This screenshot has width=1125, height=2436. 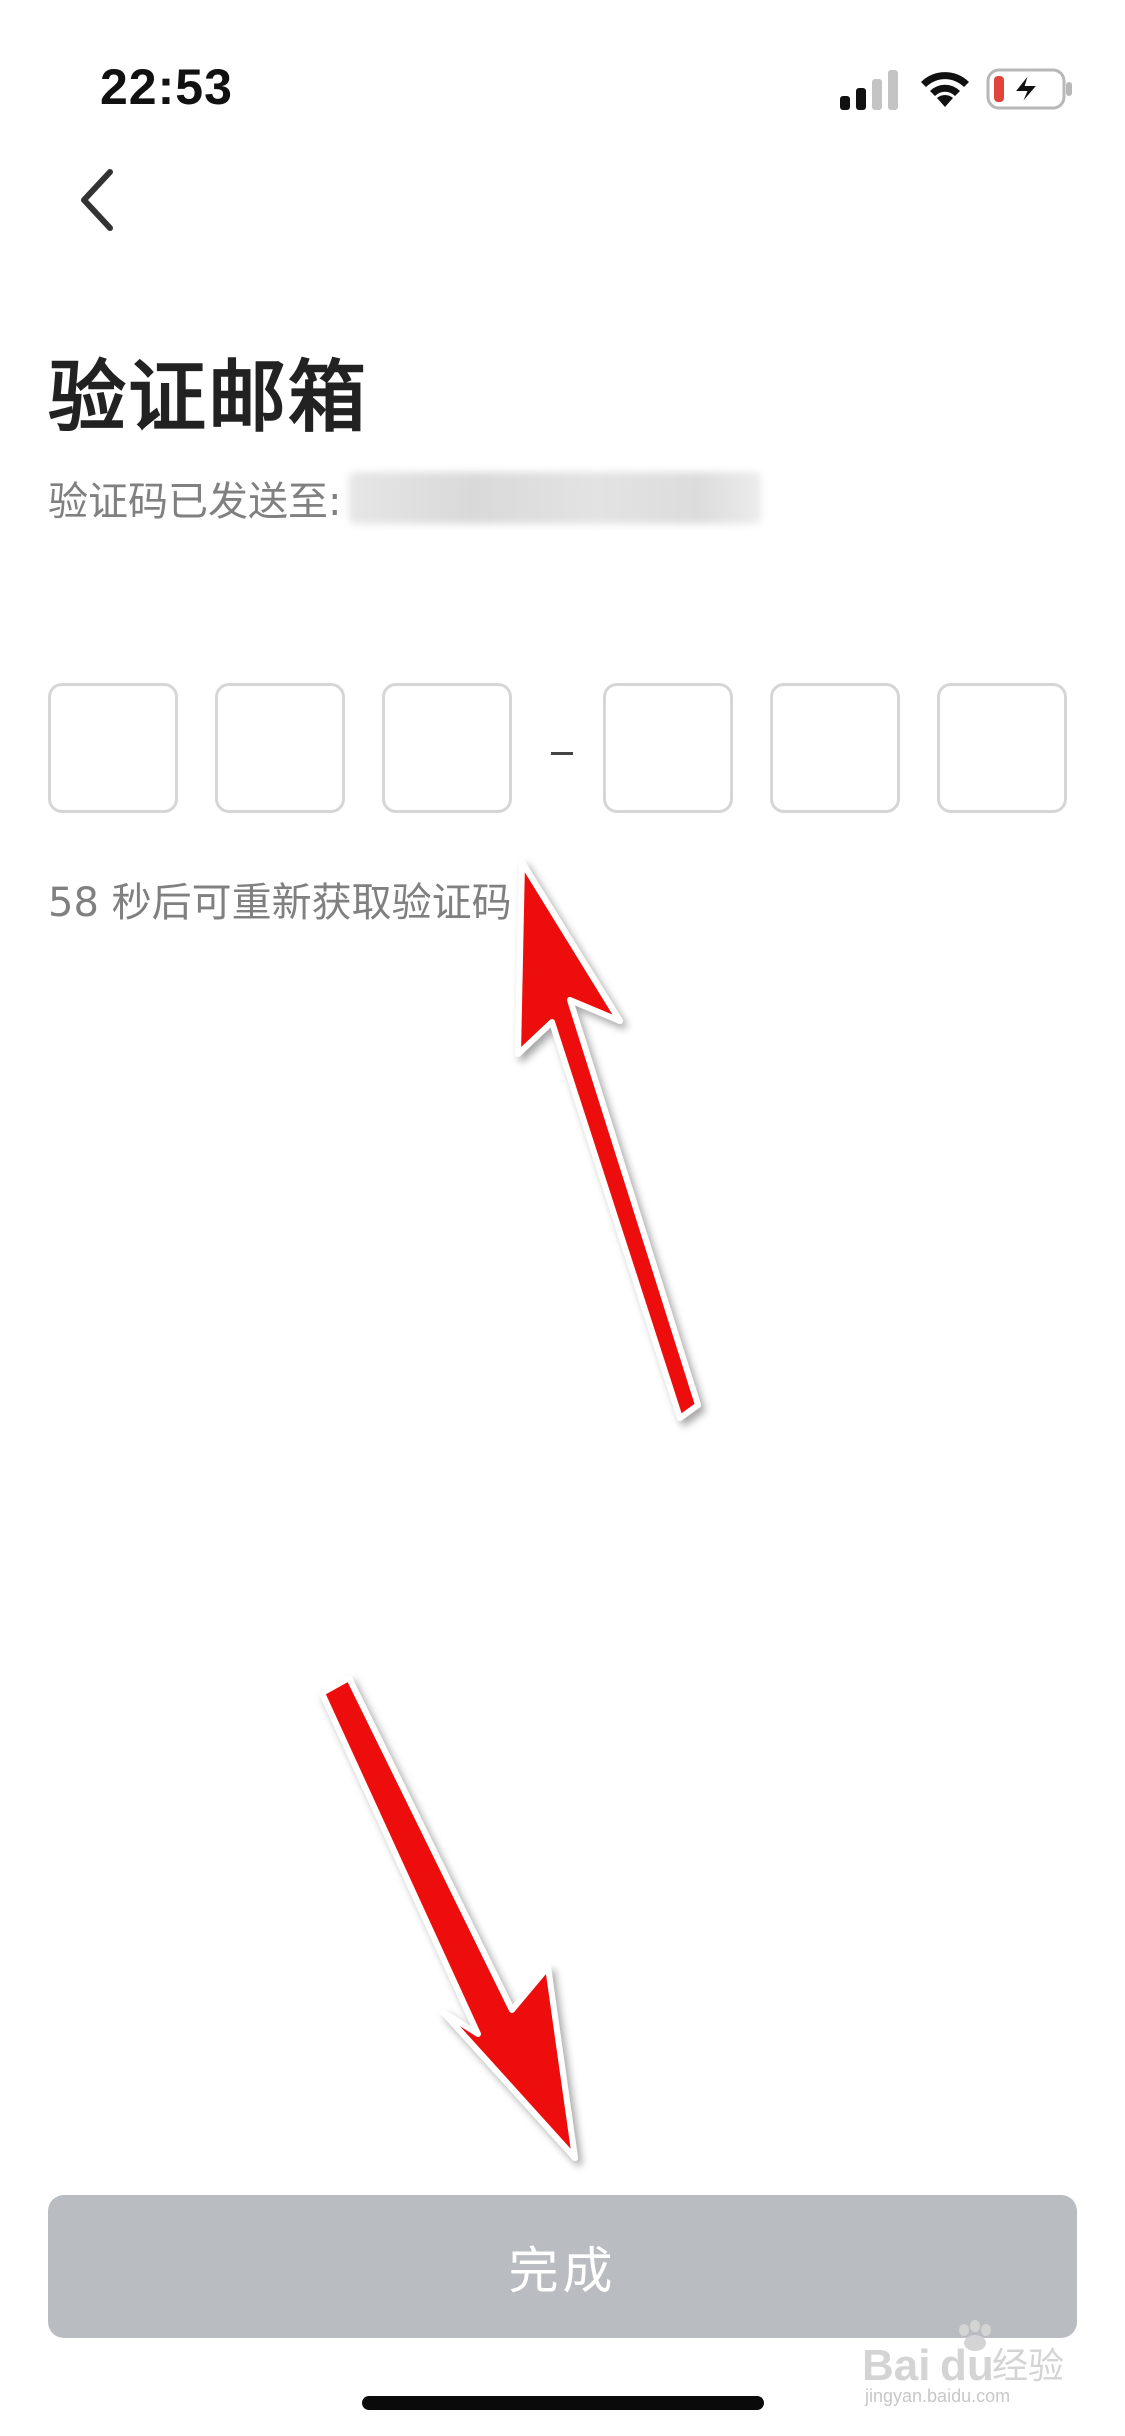 I want to click on done-label: 完成, so click(x=562, y=2270).